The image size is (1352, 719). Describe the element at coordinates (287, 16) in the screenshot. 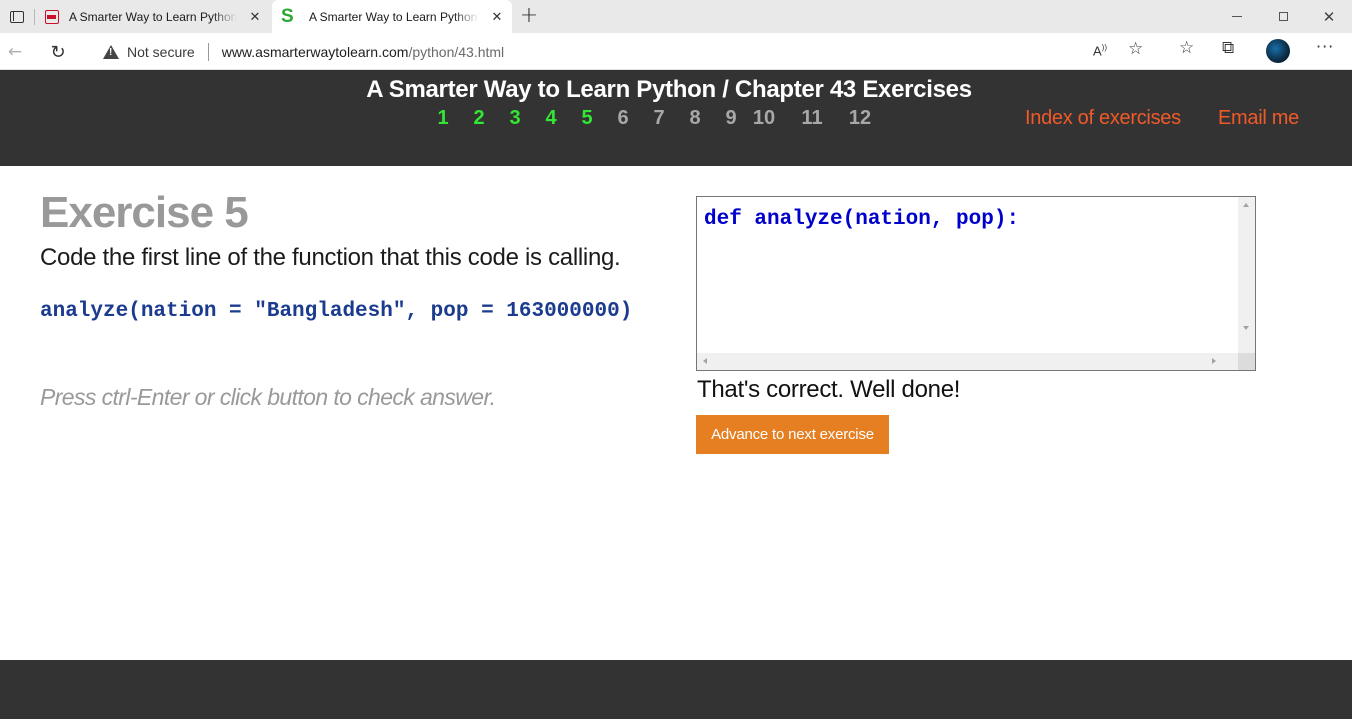

I see `s-logo-icon: S` at that location.